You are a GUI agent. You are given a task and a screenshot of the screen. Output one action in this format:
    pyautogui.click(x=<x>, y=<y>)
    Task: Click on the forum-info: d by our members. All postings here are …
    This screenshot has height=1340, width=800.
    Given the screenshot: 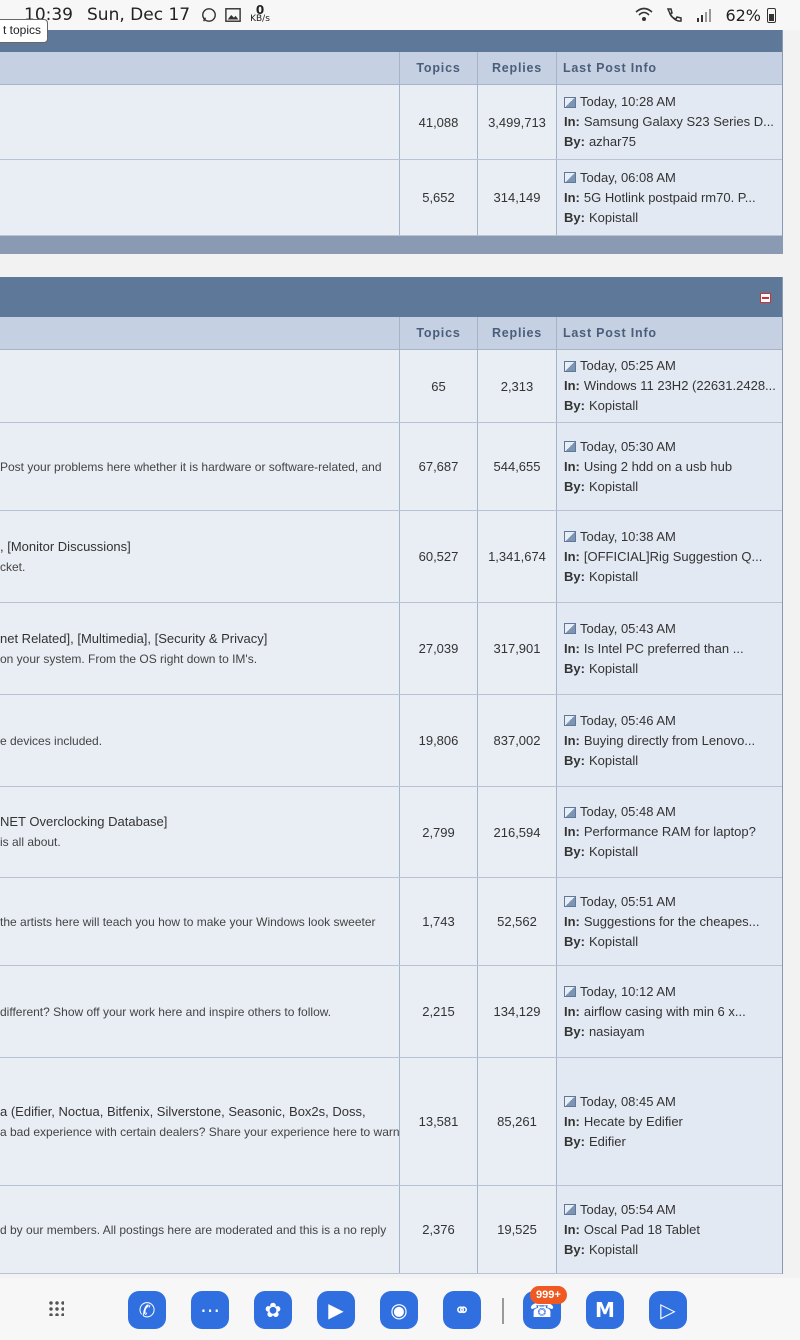 What is the action you would take?
    pyautogui.click(x=200, y=1229)
    